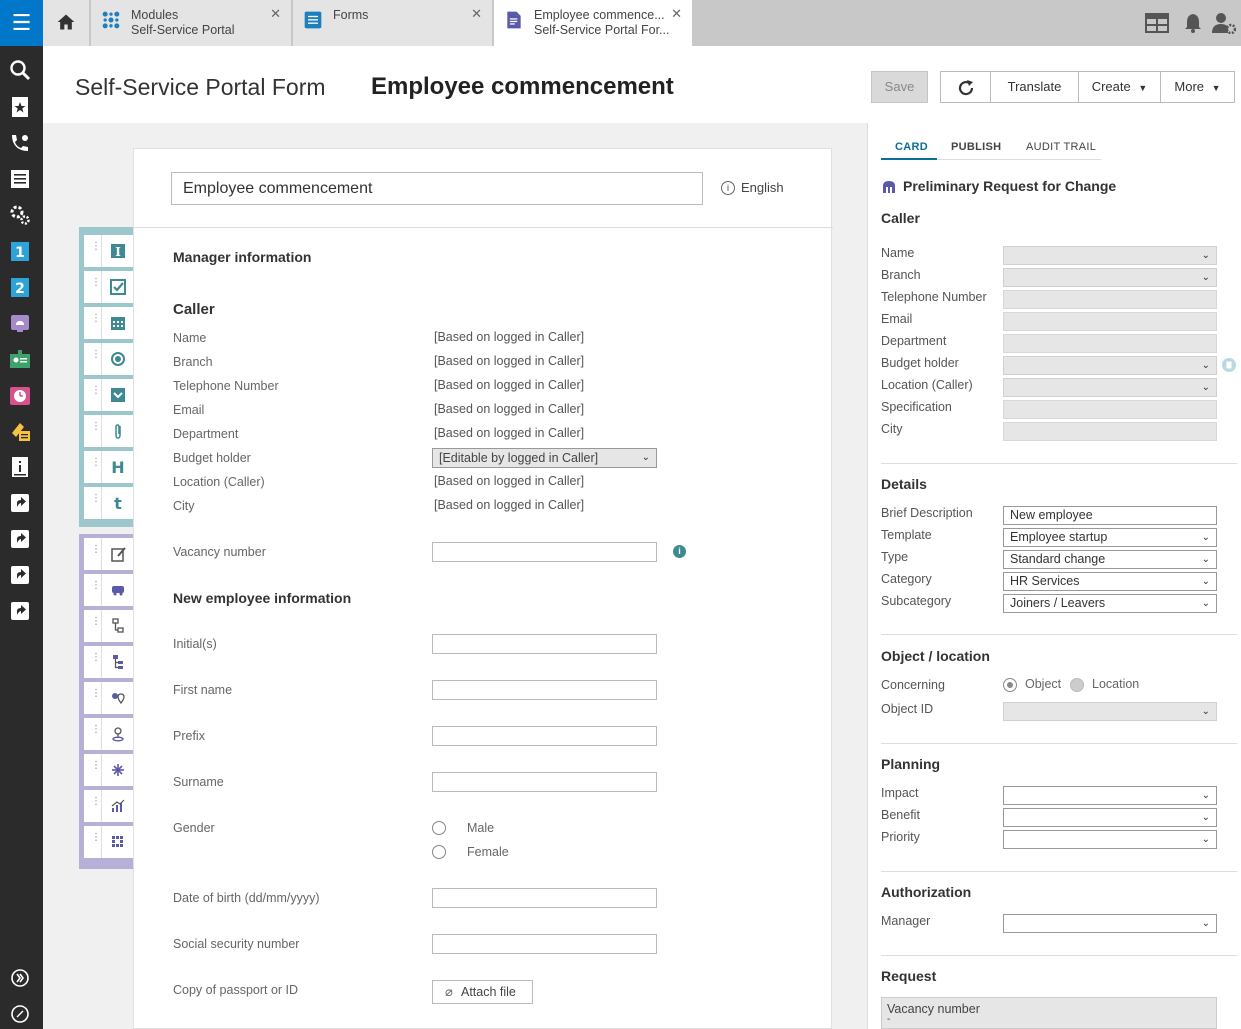  I want to click on search-icon, so click(20, 70).